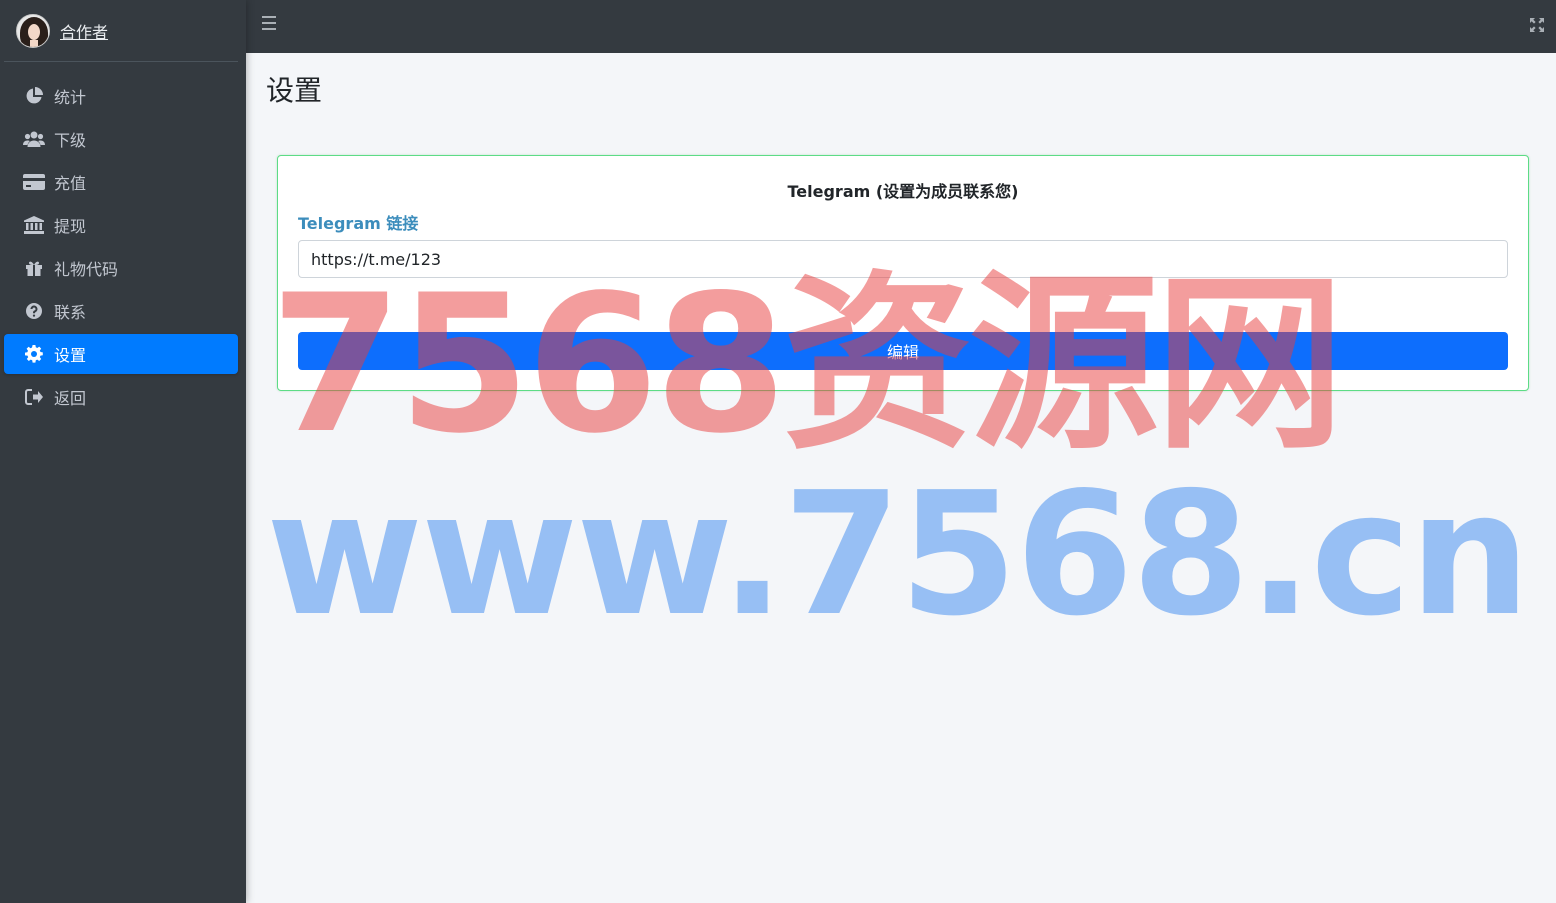  What do you see at coordinates (121, 96) in the screenshot?
I see `sidebar-item-stats: 统计` at bounding box center [121, 96].